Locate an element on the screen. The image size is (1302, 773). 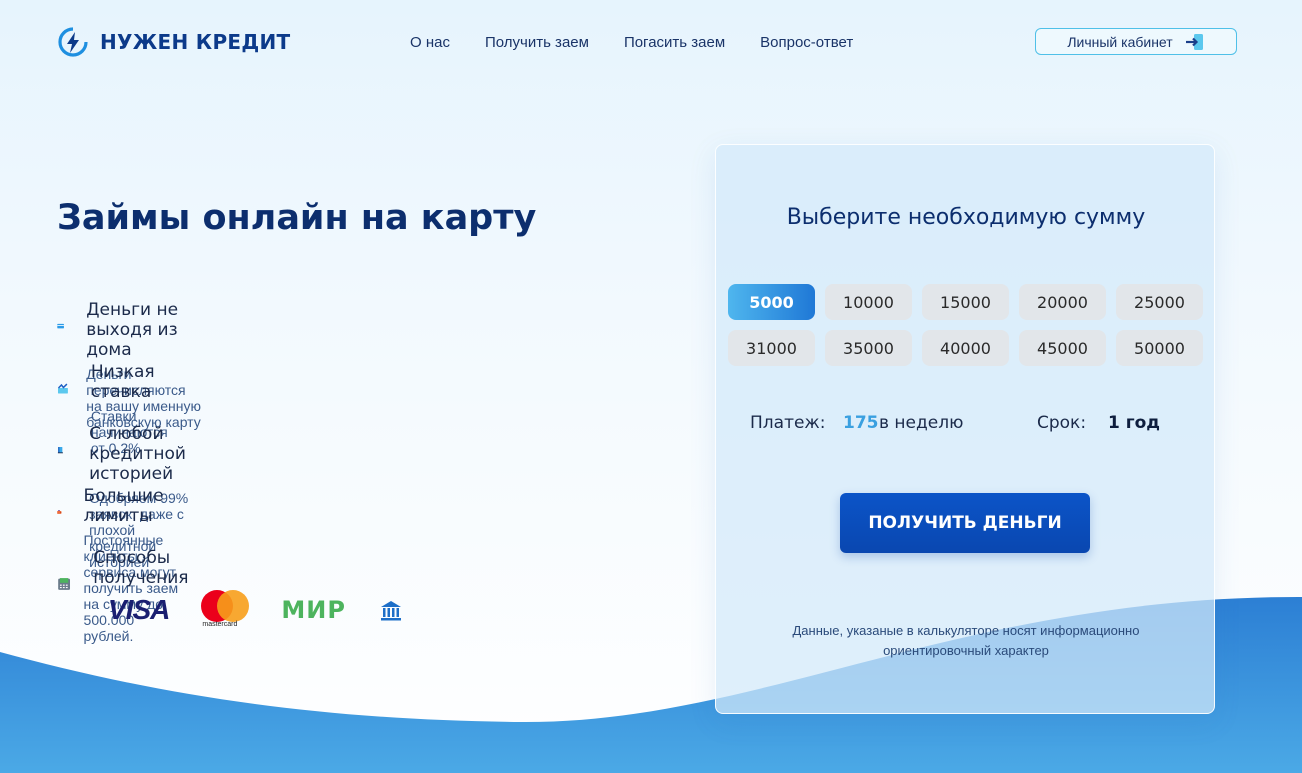
mastercard-label: mastercard is located at coordinates (220, 624).